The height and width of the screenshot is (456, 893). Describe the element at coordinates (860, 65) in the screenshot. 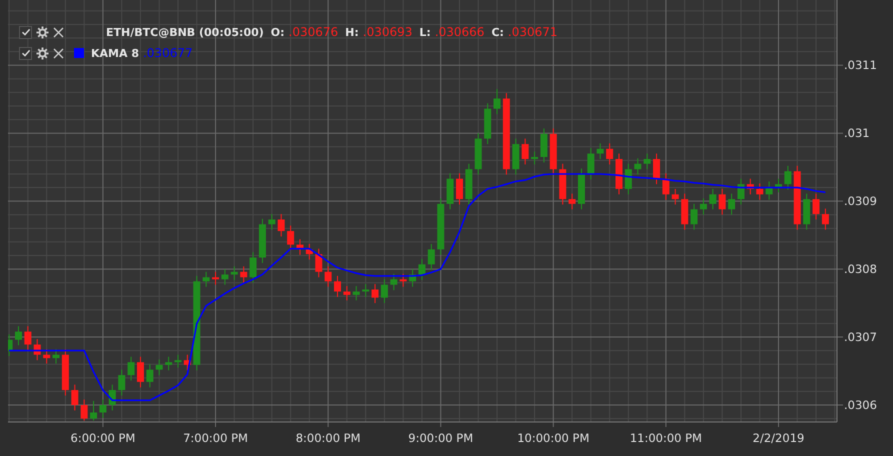

I see `y-axis-label: .0311` at that location.